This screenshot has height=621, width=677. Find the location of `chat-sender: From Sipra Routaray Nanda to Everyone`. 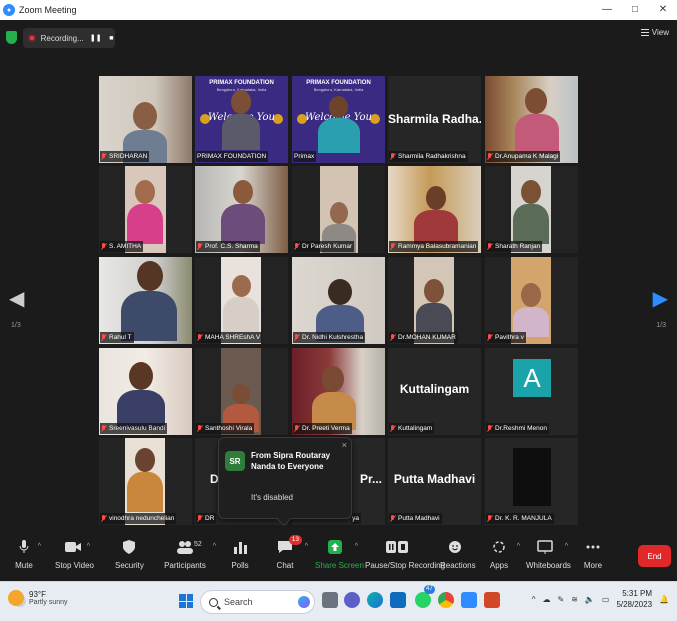

chat-sender: From Sipra Routaray Nanda to Everyone is located at coordinates (291, 461).